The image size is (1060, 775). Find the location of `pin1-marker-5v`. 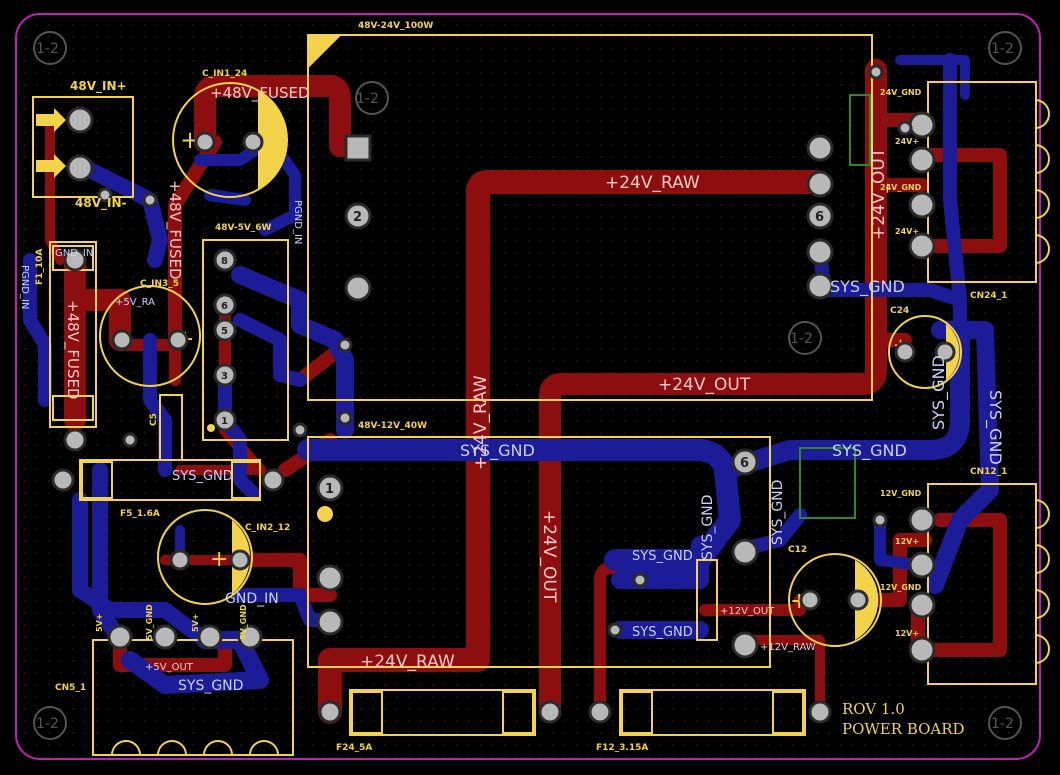

pin1-marker-5v is located at coordinates (211, 428).